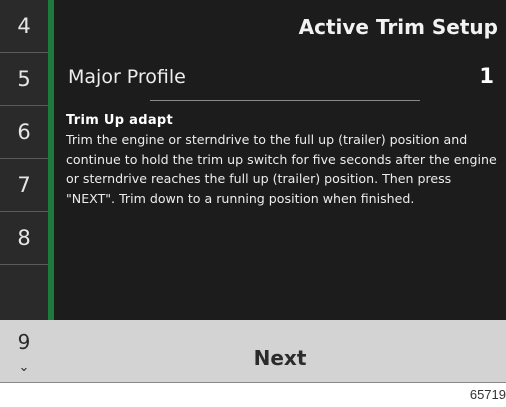 Image resolution: width=506 pixels, height=407 pixels. What do you see at coordinates (253, 382) in the screenshot?
I see `divider` at bounding box center [253, 382].